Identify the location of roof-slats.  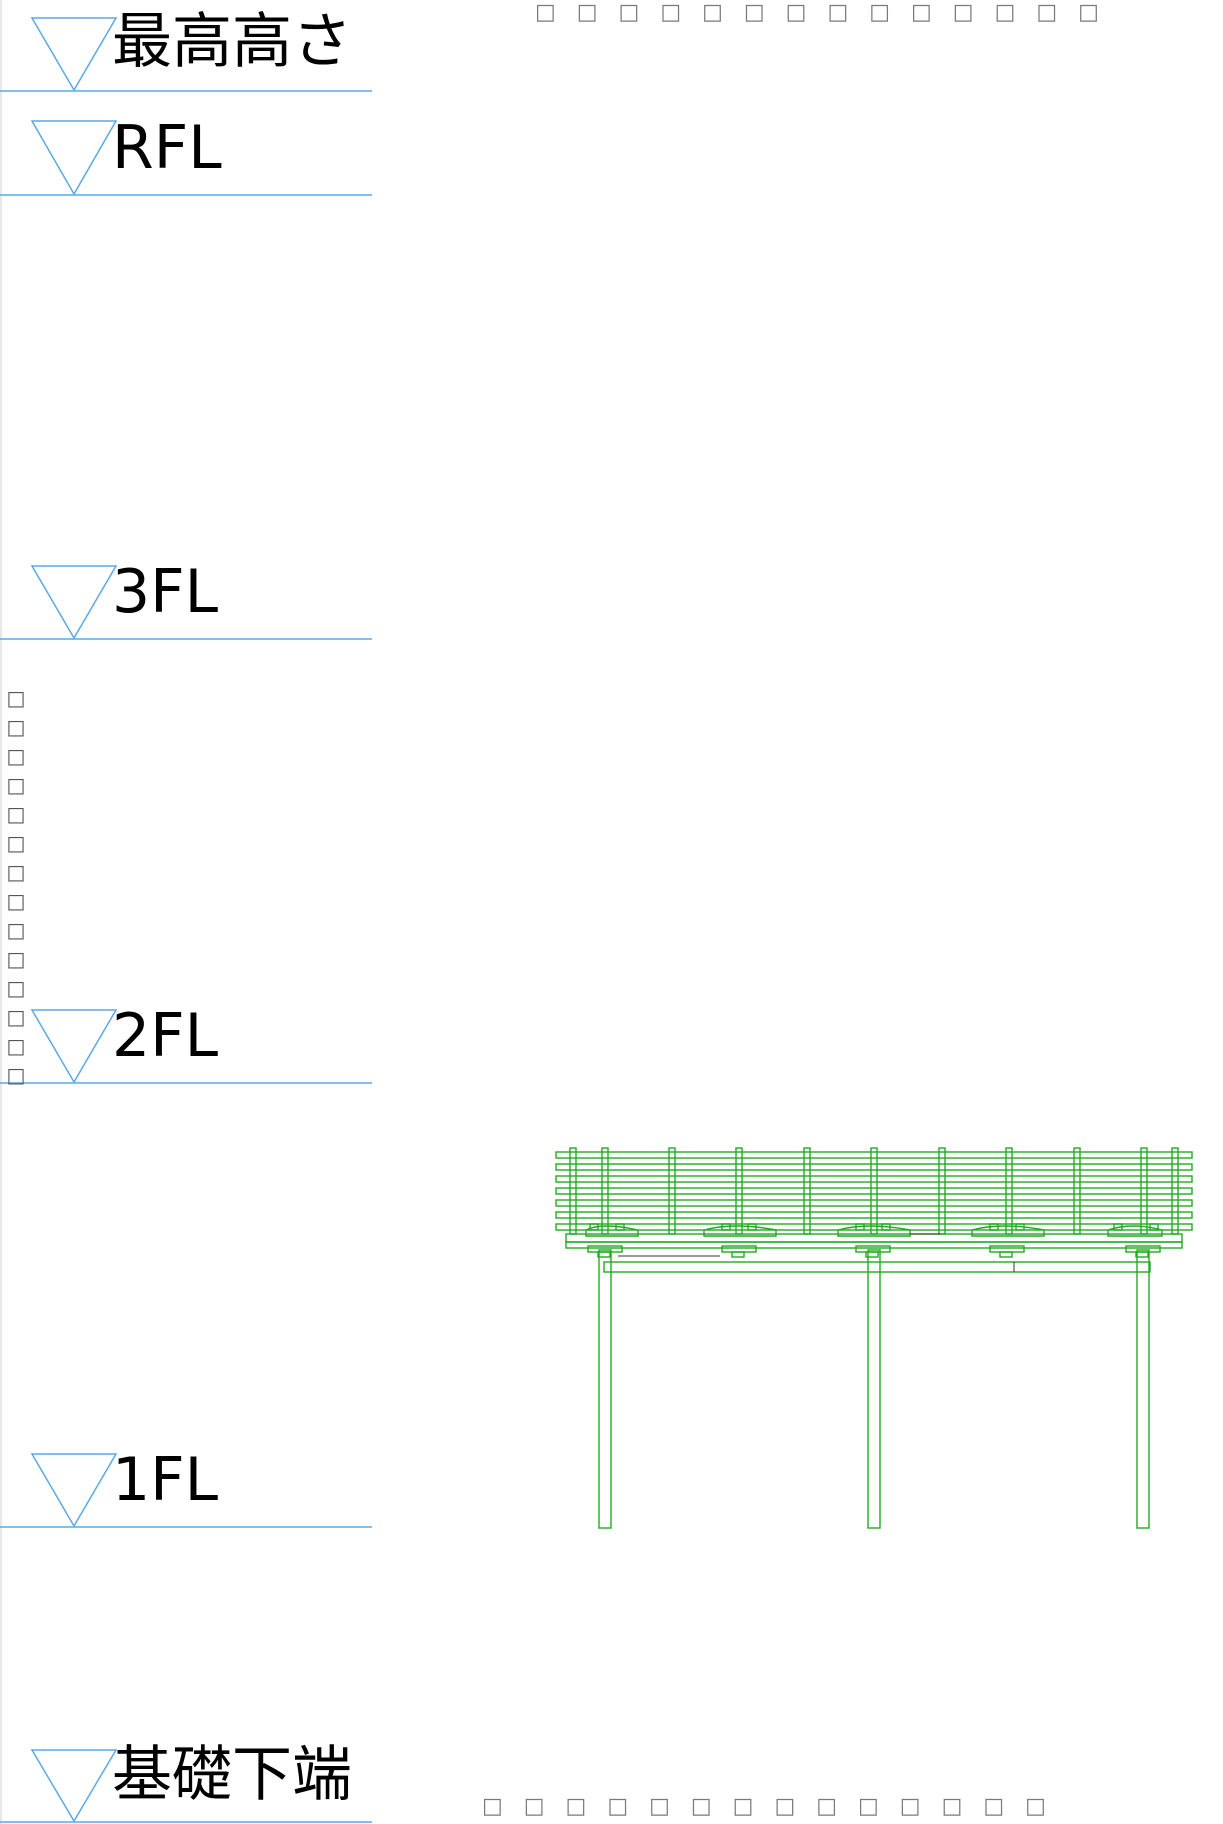
(874, 1191).